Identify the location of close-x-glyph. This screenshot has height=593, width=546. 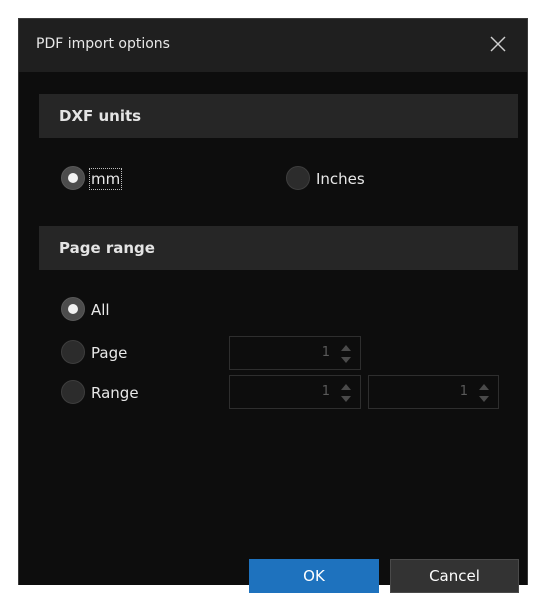
(498, 44).